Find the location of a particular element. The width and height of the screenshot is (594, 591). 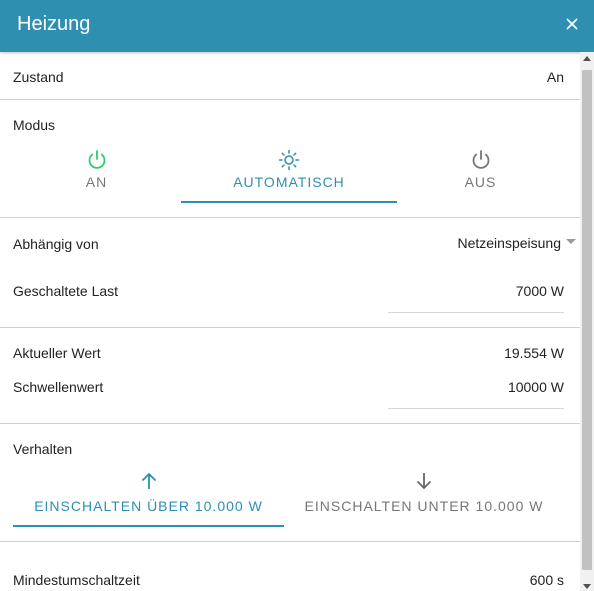

mode-tab-off: AUS is located at coordinates (480, 174).